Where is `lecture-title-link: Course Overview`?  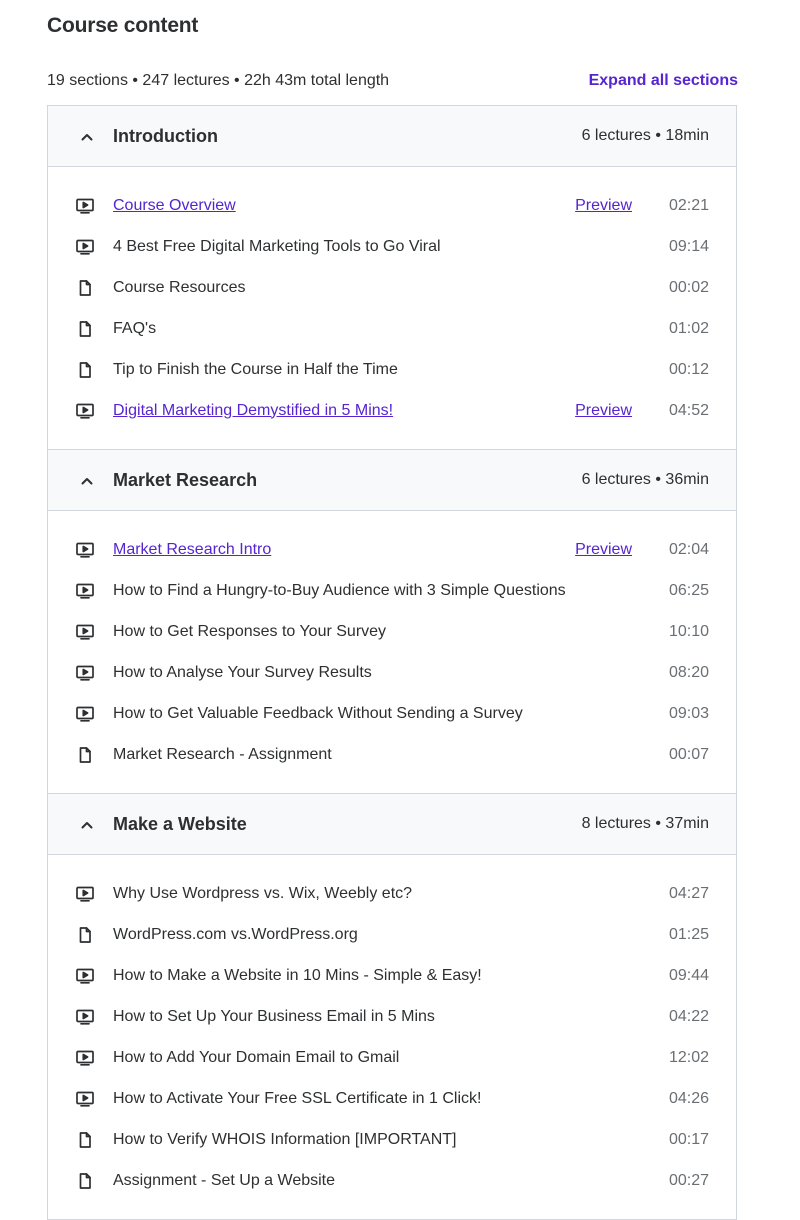
lecture-title-link: Course Overview is located at coordinates (174, 206).